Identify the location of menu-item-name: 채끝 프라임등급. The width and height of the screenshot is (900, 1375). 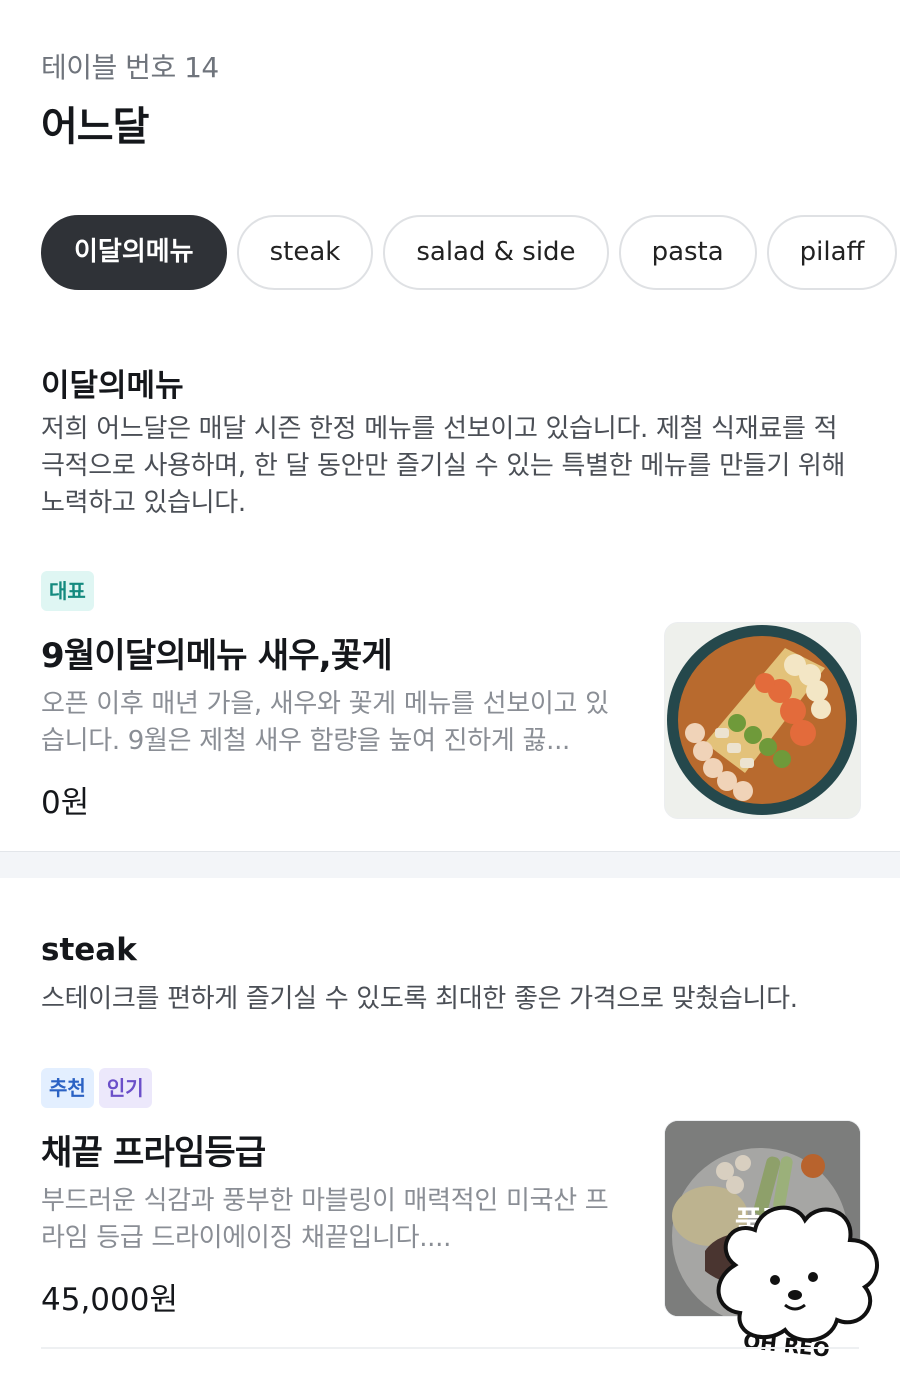
(153, 1153).